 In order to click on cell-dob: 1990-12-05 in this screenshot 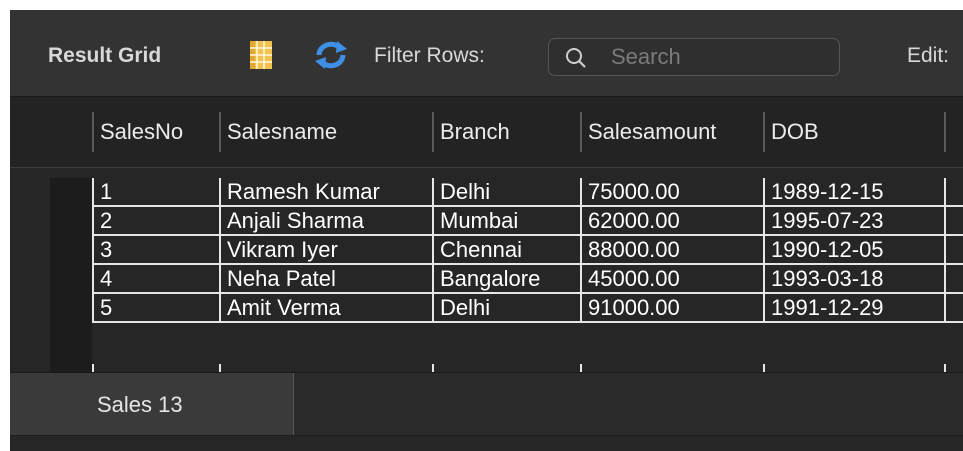, I will do `click(853, 249)`.